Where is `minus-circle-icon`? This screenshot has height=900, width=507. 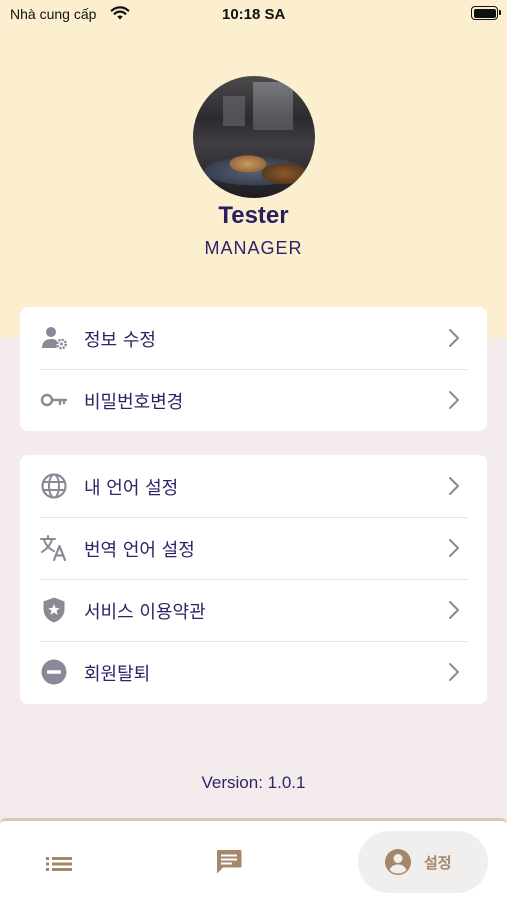
minus-circle-icon is located at coordinates (54, 672).